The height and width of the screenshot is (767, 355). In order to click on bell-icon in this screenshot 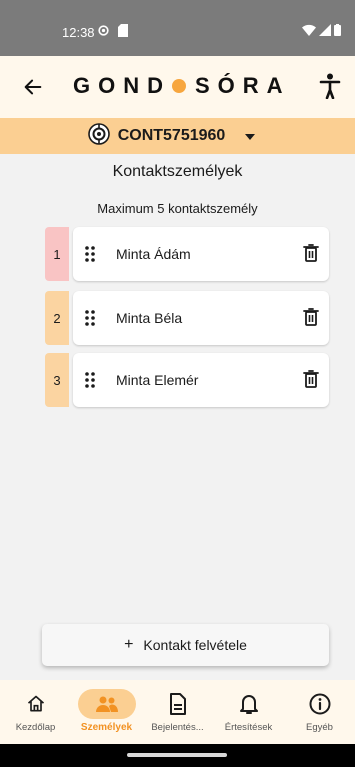, I will do `click(249, 704)`.